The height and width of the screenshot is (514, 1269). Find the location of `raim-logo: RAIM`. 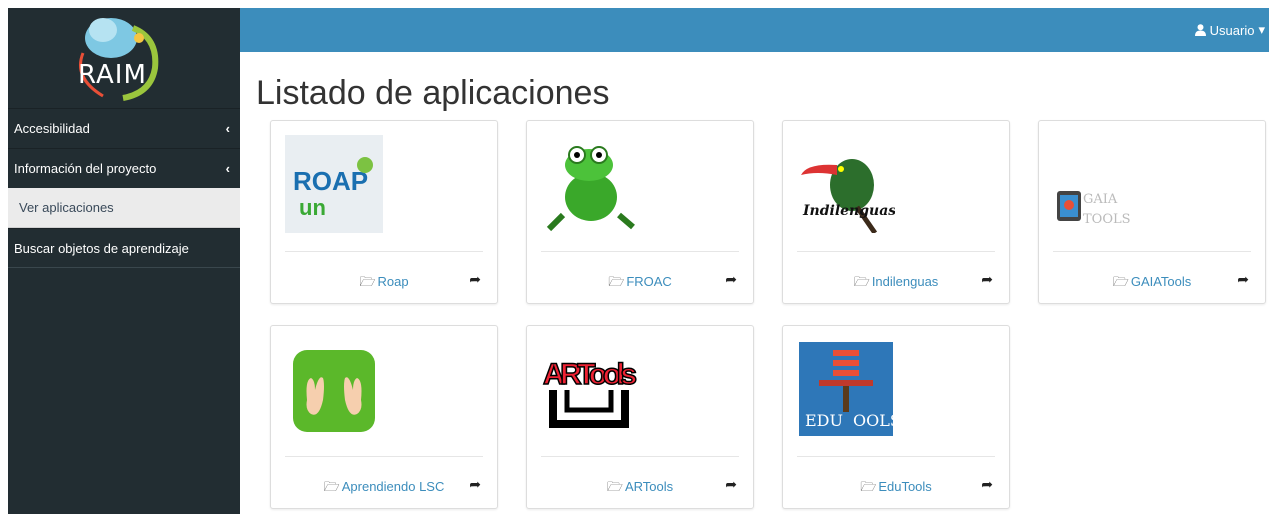

raim-logo: RAIM is located at coordinates (124, 58).